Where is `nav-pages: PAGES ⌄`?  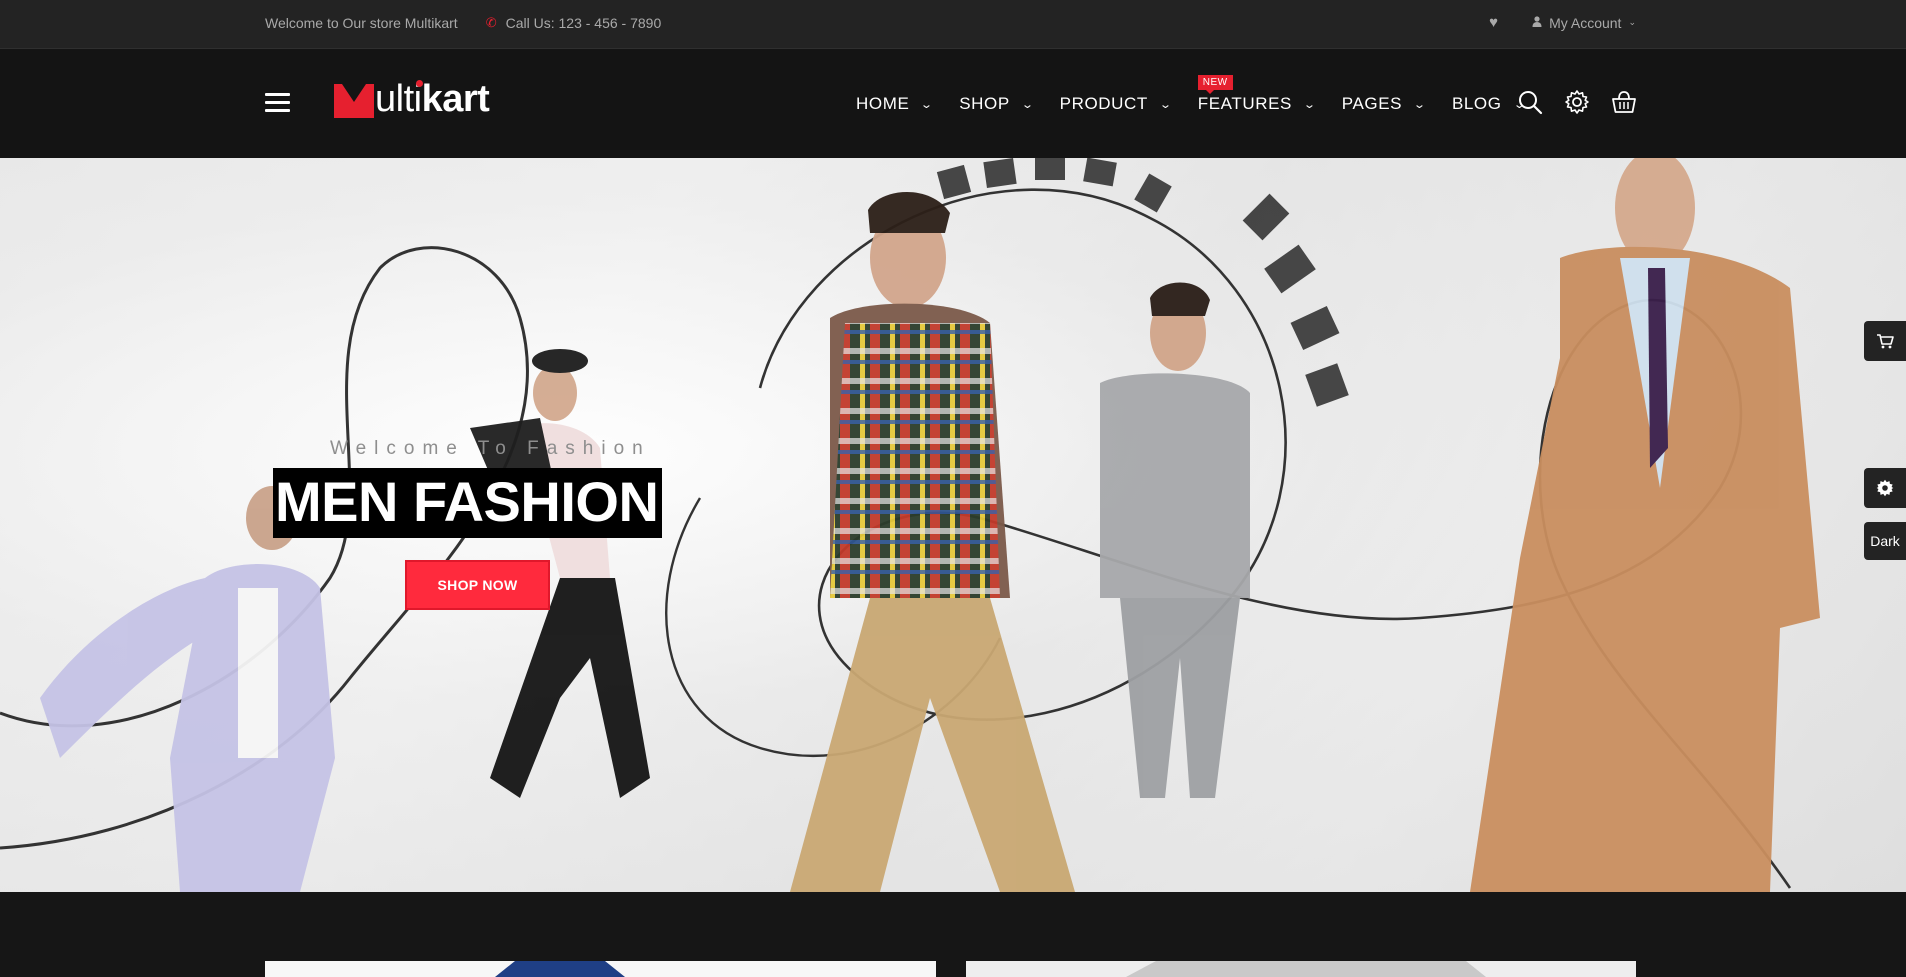 nav-pages: PAGES ⌄ is located at coordinates (1384, 104).